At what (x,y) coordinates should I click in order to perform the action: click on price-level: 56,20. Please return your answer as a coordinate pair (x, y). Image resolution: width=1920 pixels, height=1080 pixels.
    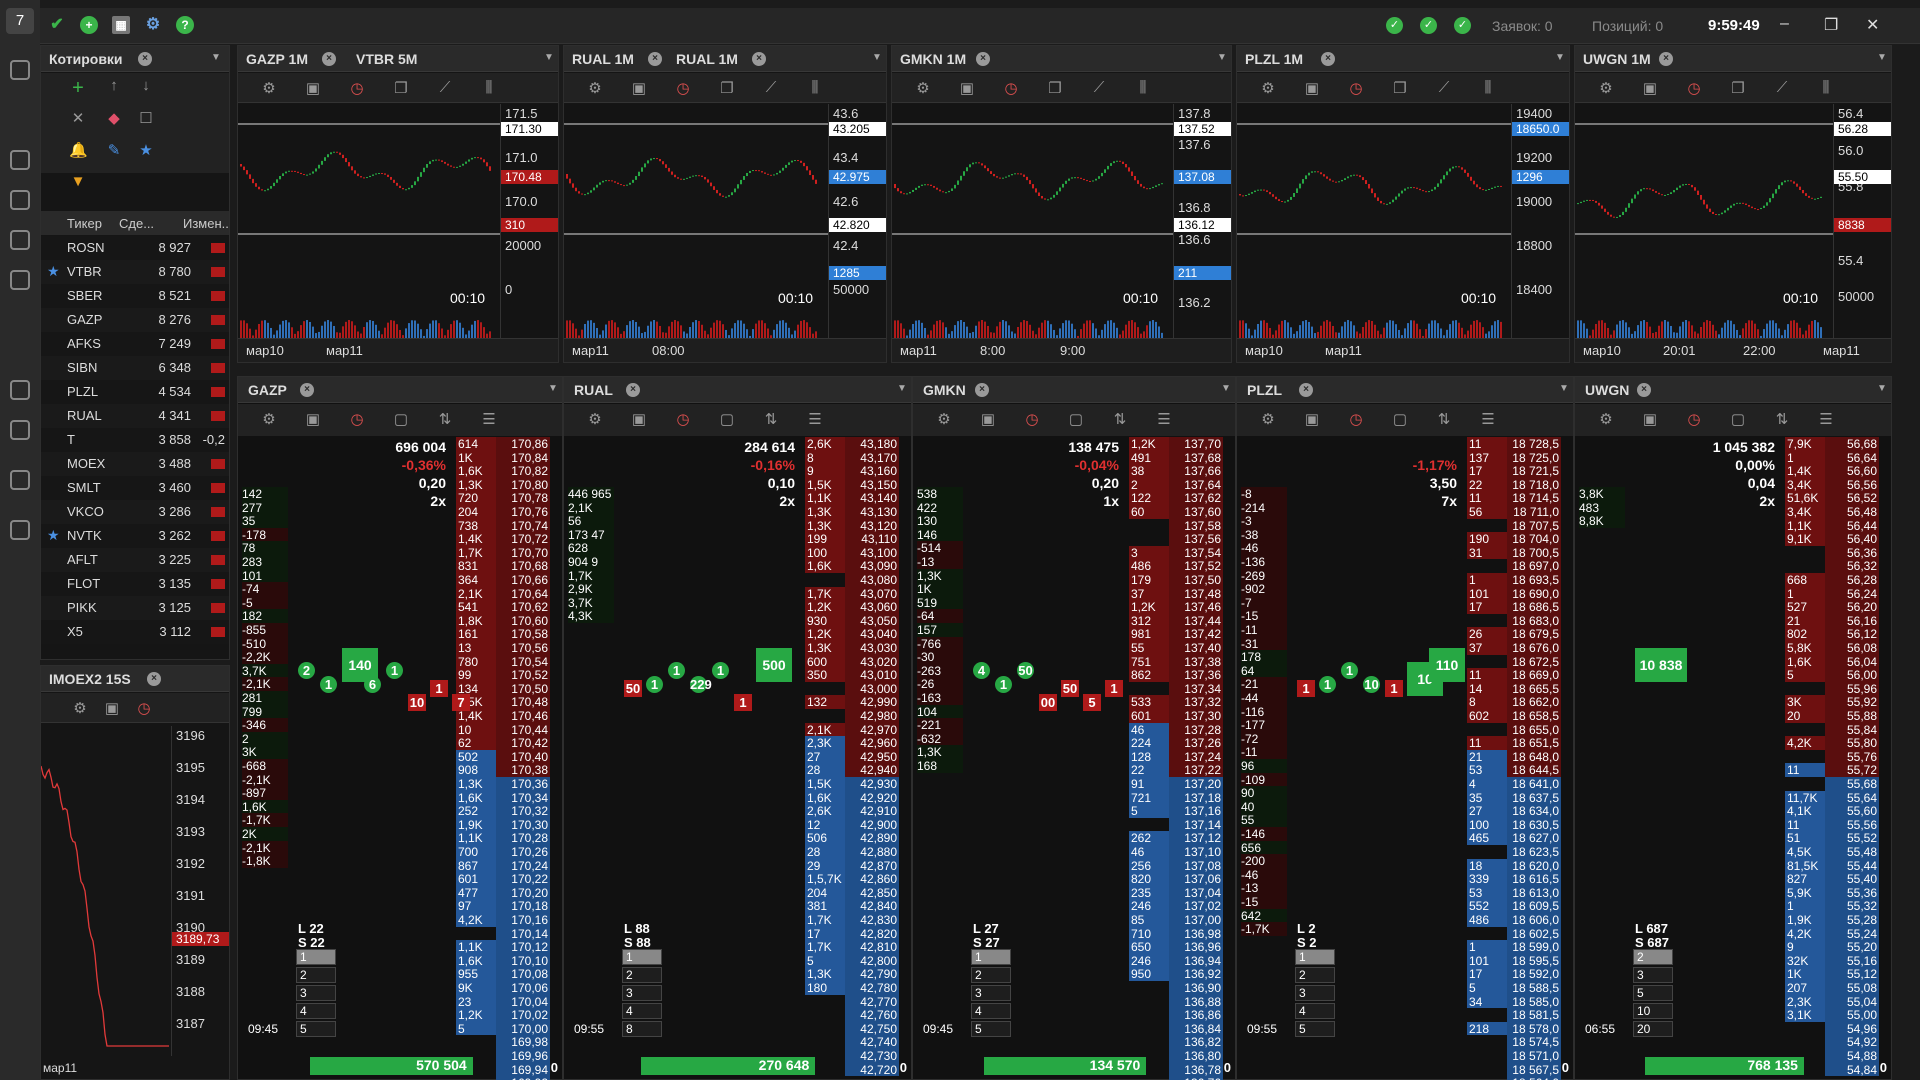
    Looking at the image, I should click on (1852, 607).